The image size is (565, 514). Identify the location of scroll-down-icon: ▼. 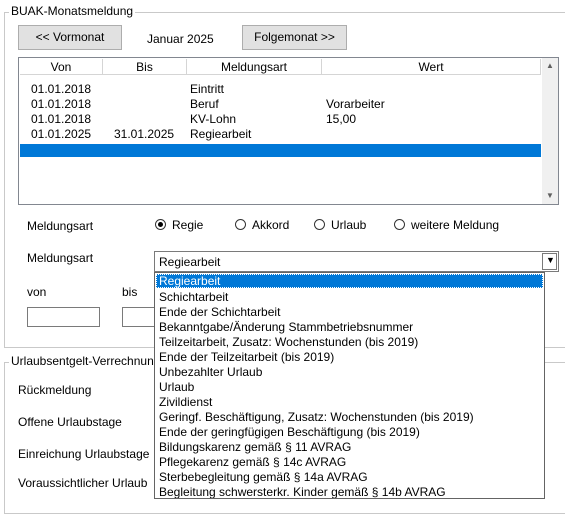
(550, 196).